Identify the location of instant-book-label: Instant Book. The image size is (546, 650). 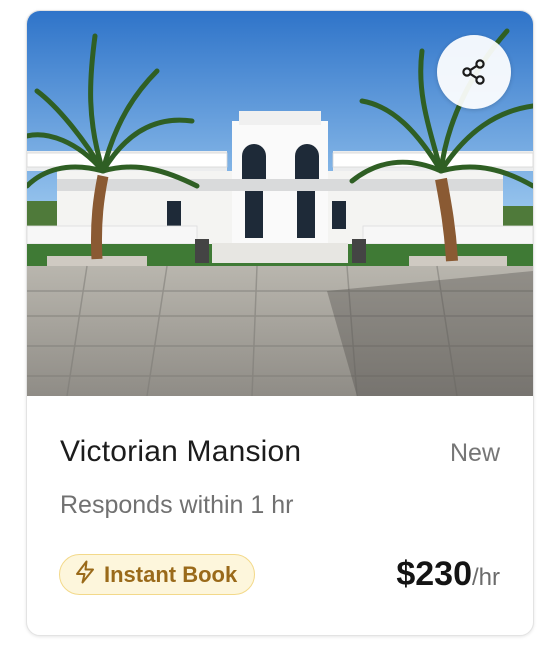
(171, 574).